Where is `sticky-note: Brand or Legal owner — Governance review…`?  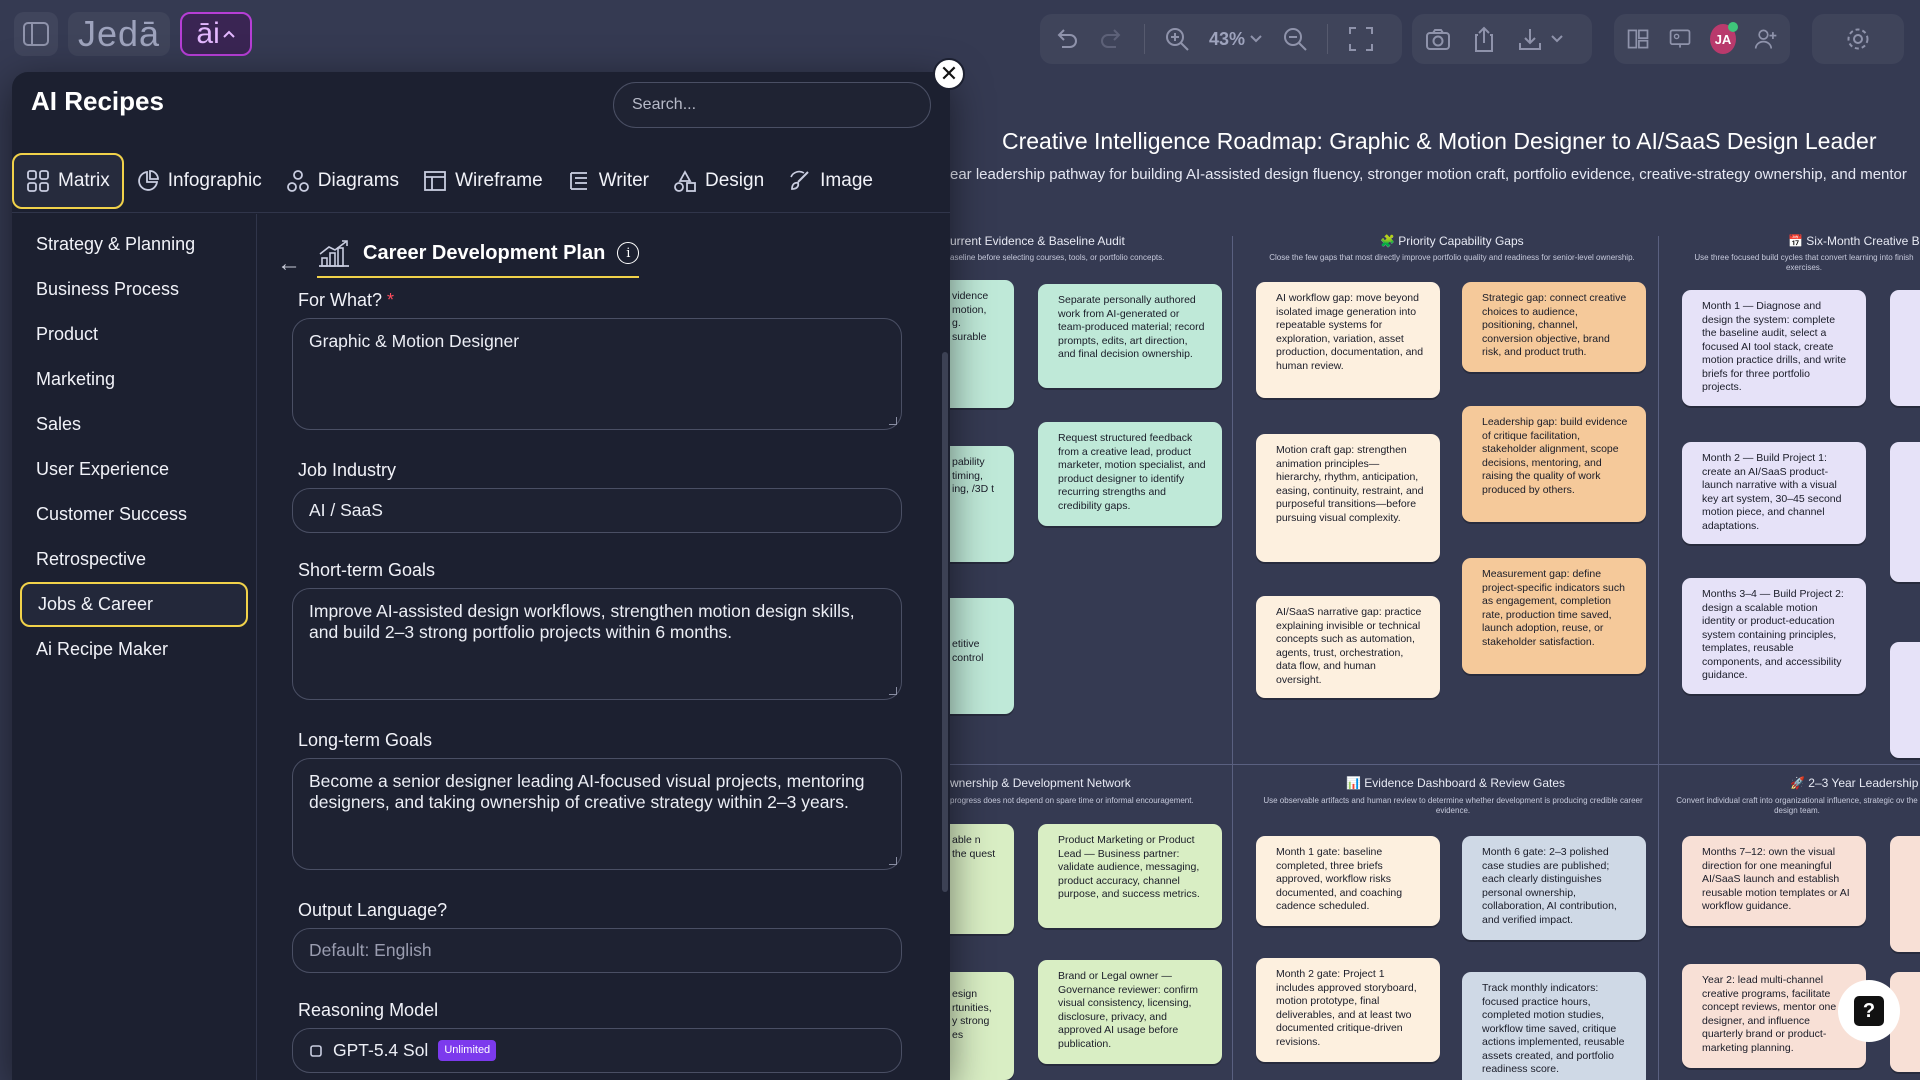 sticky-note: Brand or Legal owner — Governance review… is located at coordinates (1130, 1012).